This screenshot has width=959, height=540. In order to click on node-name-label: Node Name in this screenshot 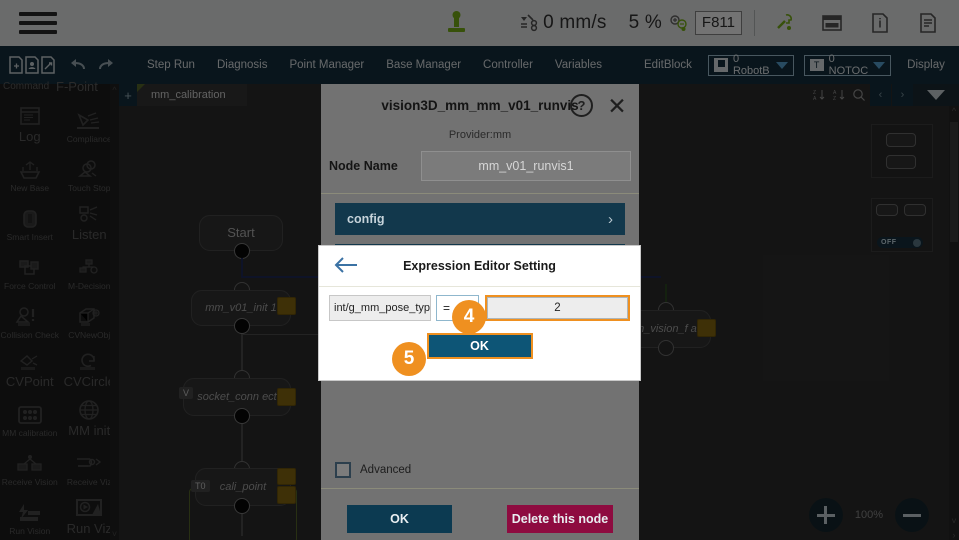, I will do `click(363, 166)`.